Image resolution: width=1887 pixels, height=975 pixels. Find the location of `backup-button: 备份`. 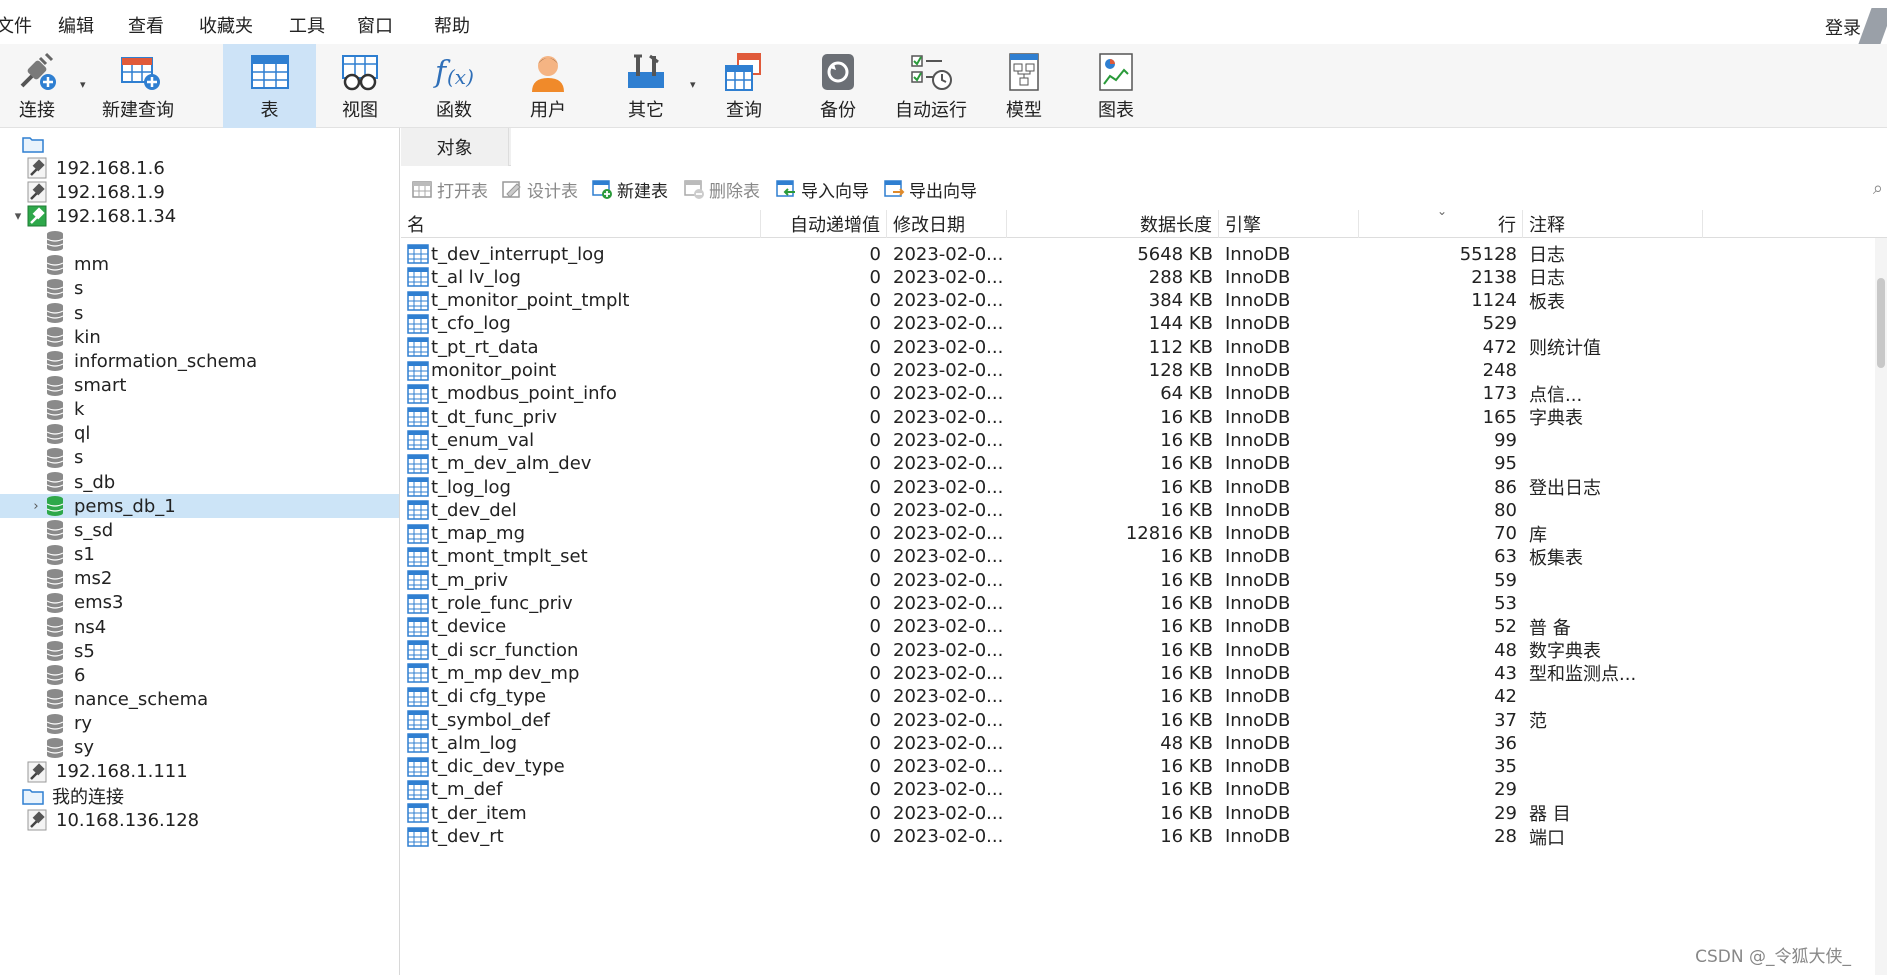

backup-button: 备份 is located at coordinates (838, 86).